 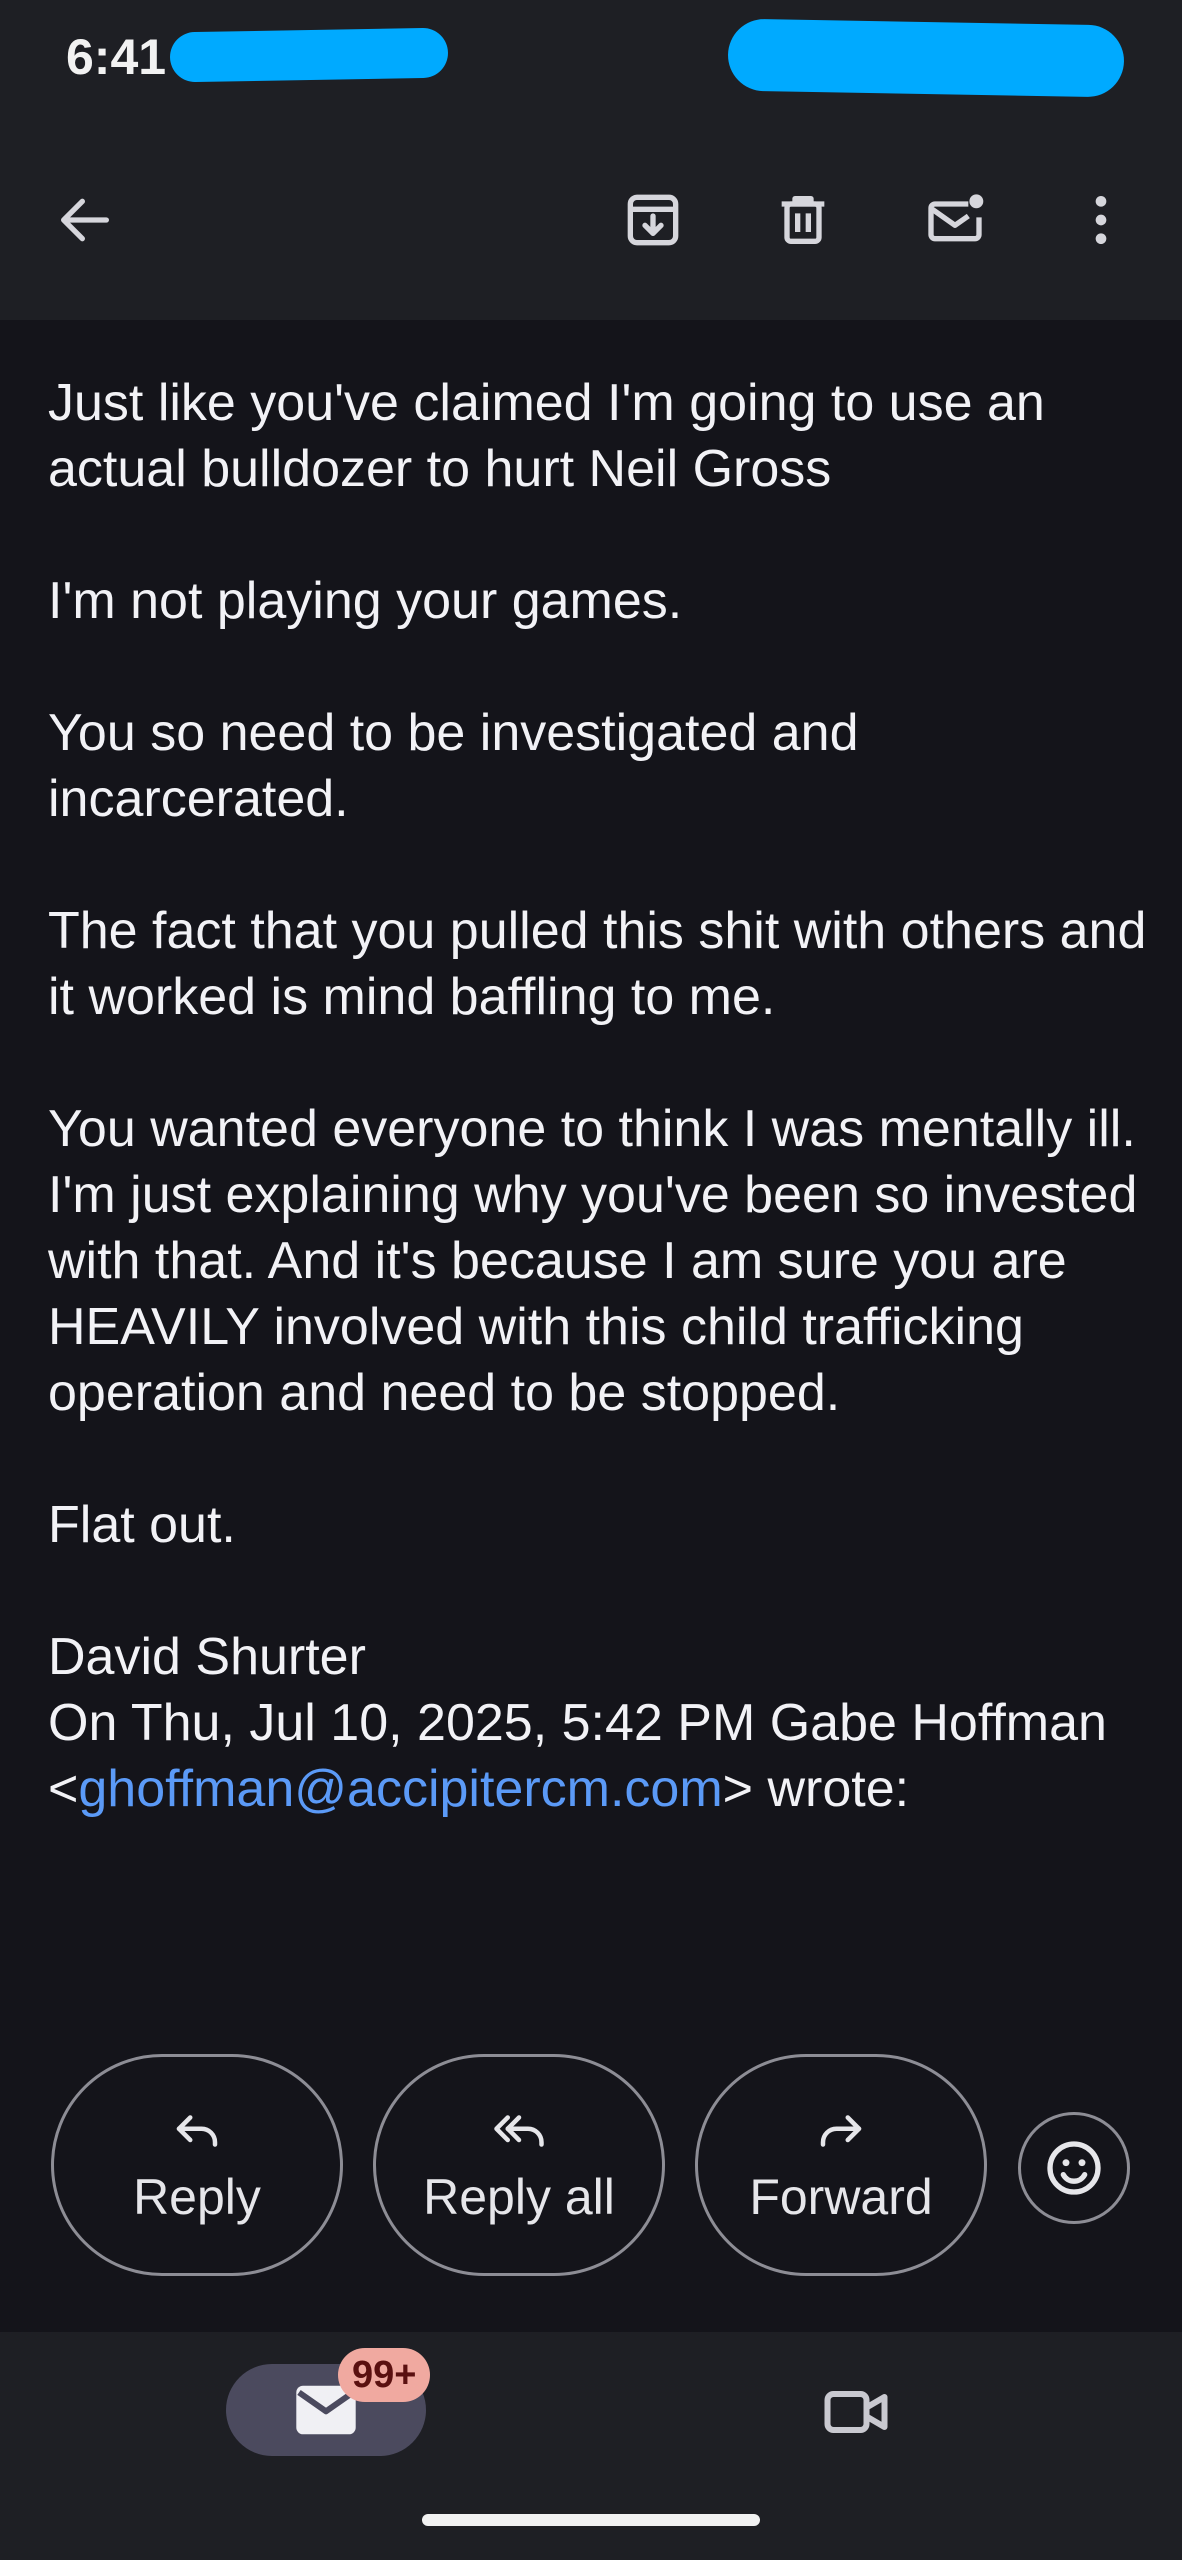 I want to click on forward-label: Forward, so click(x=841, y=2197).